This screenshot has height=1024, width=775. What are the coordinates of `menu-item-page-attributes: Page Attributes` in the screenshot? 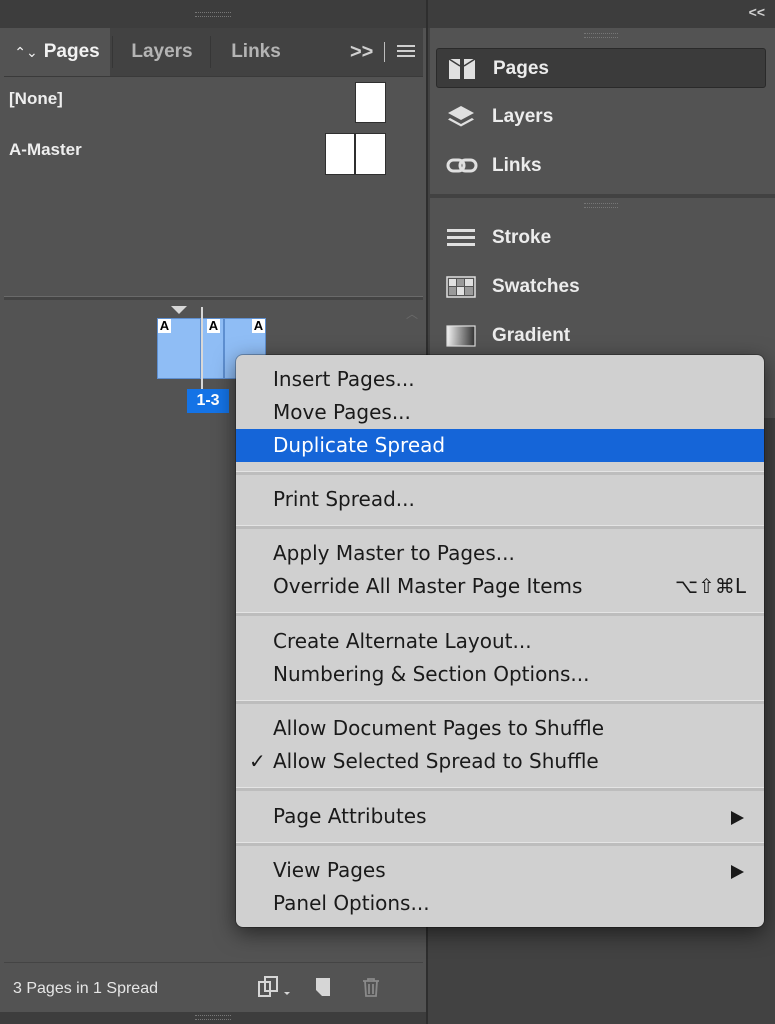 It's located at (500, 816).